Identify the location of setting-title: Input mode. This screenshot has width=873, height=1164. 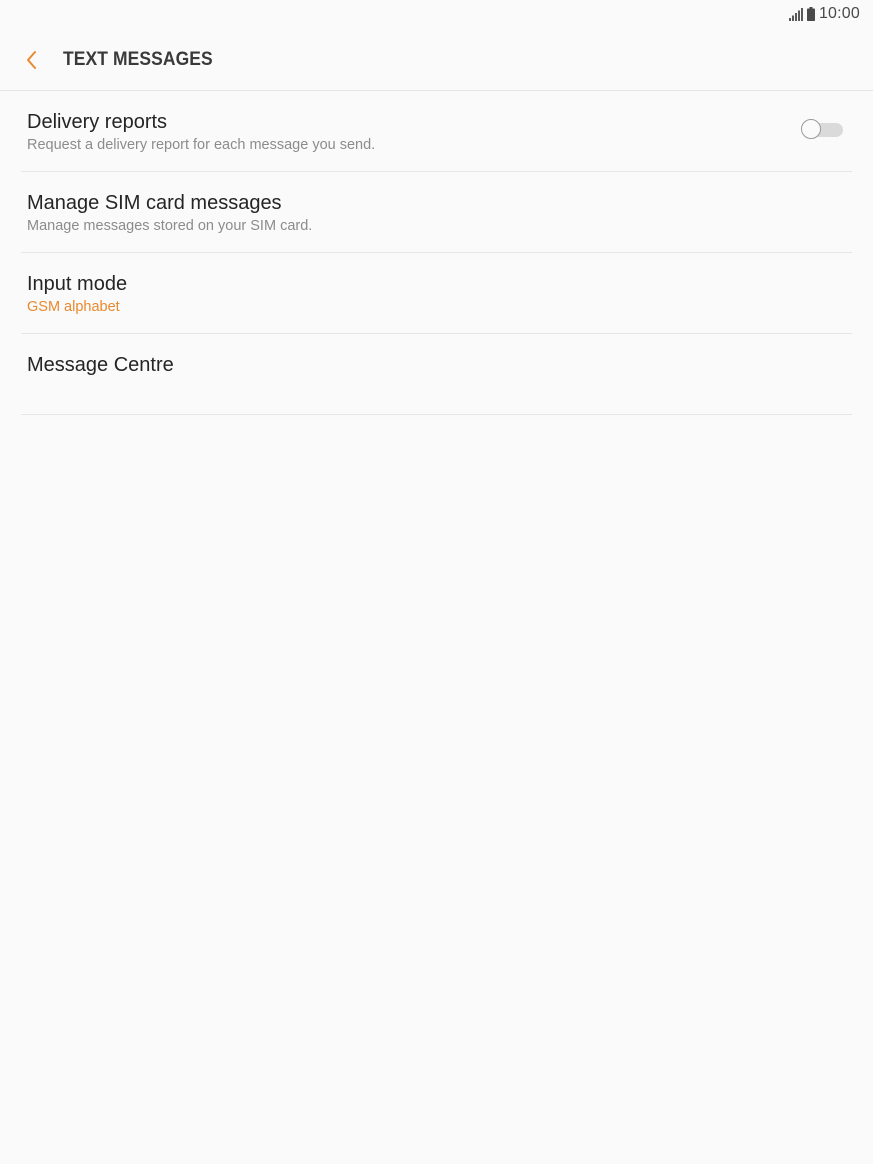
(77, 284).